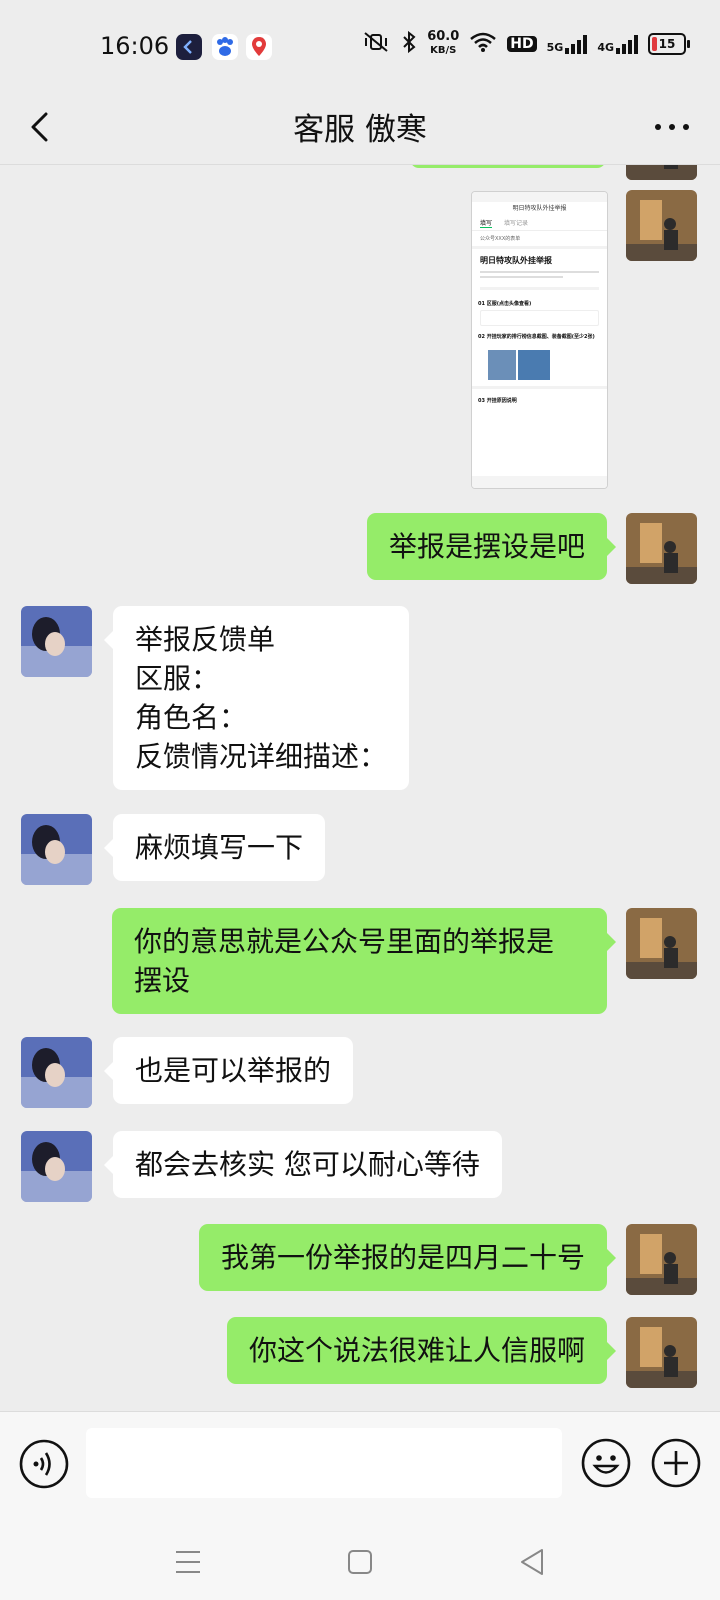 This screenshot has width=720, height=1600. Describe the element at coordinates (508, 166) in the screenshot. I see `partial-green-bubble` at that location.